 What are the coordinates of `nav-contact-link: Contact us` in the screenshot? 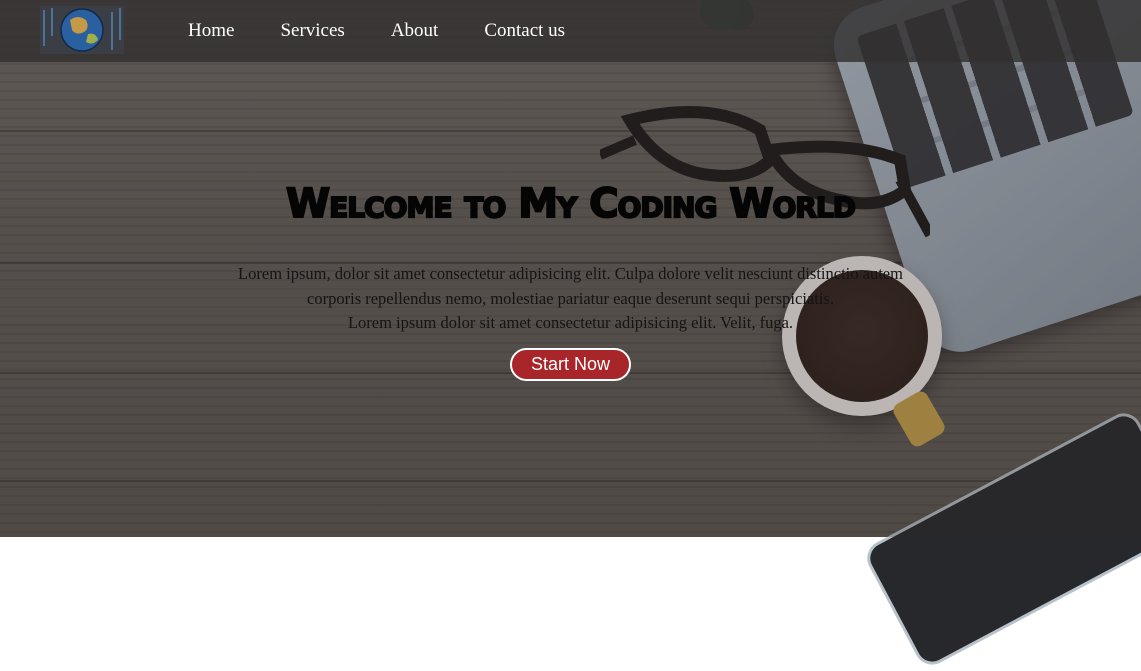 It's located at (524, 31).